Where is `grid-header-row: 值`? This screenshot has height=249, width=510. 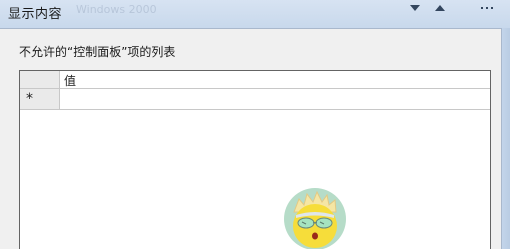
grid-header-row: 值 is located at coordinates (255, 80).